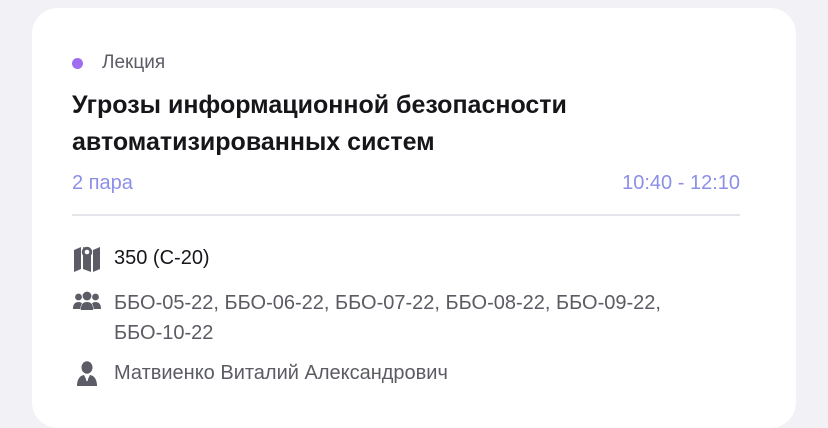 Image resolution: width=828 pixels, height=428 pixels. Describe the element at coordinates (134, 62) in the screenshot. I see `lesson-type-label: Лекция` at that location.